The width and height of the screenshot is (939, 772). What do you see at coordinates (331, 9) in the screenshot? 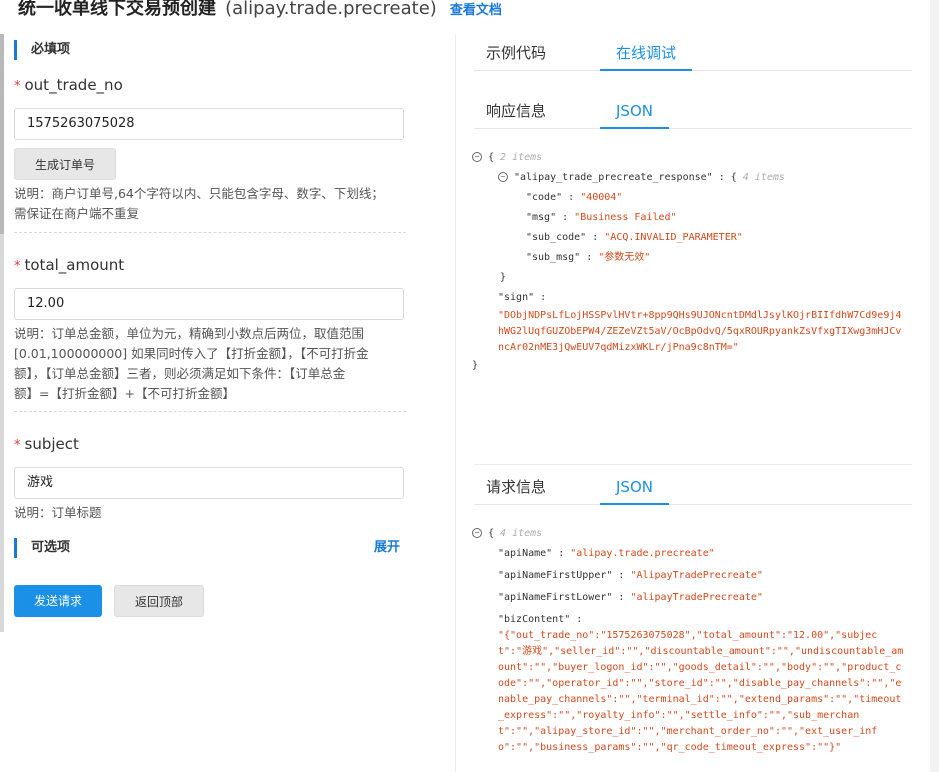
I see `api-name: (alipay.trade.precreate)` at bounding box center [331, 9].